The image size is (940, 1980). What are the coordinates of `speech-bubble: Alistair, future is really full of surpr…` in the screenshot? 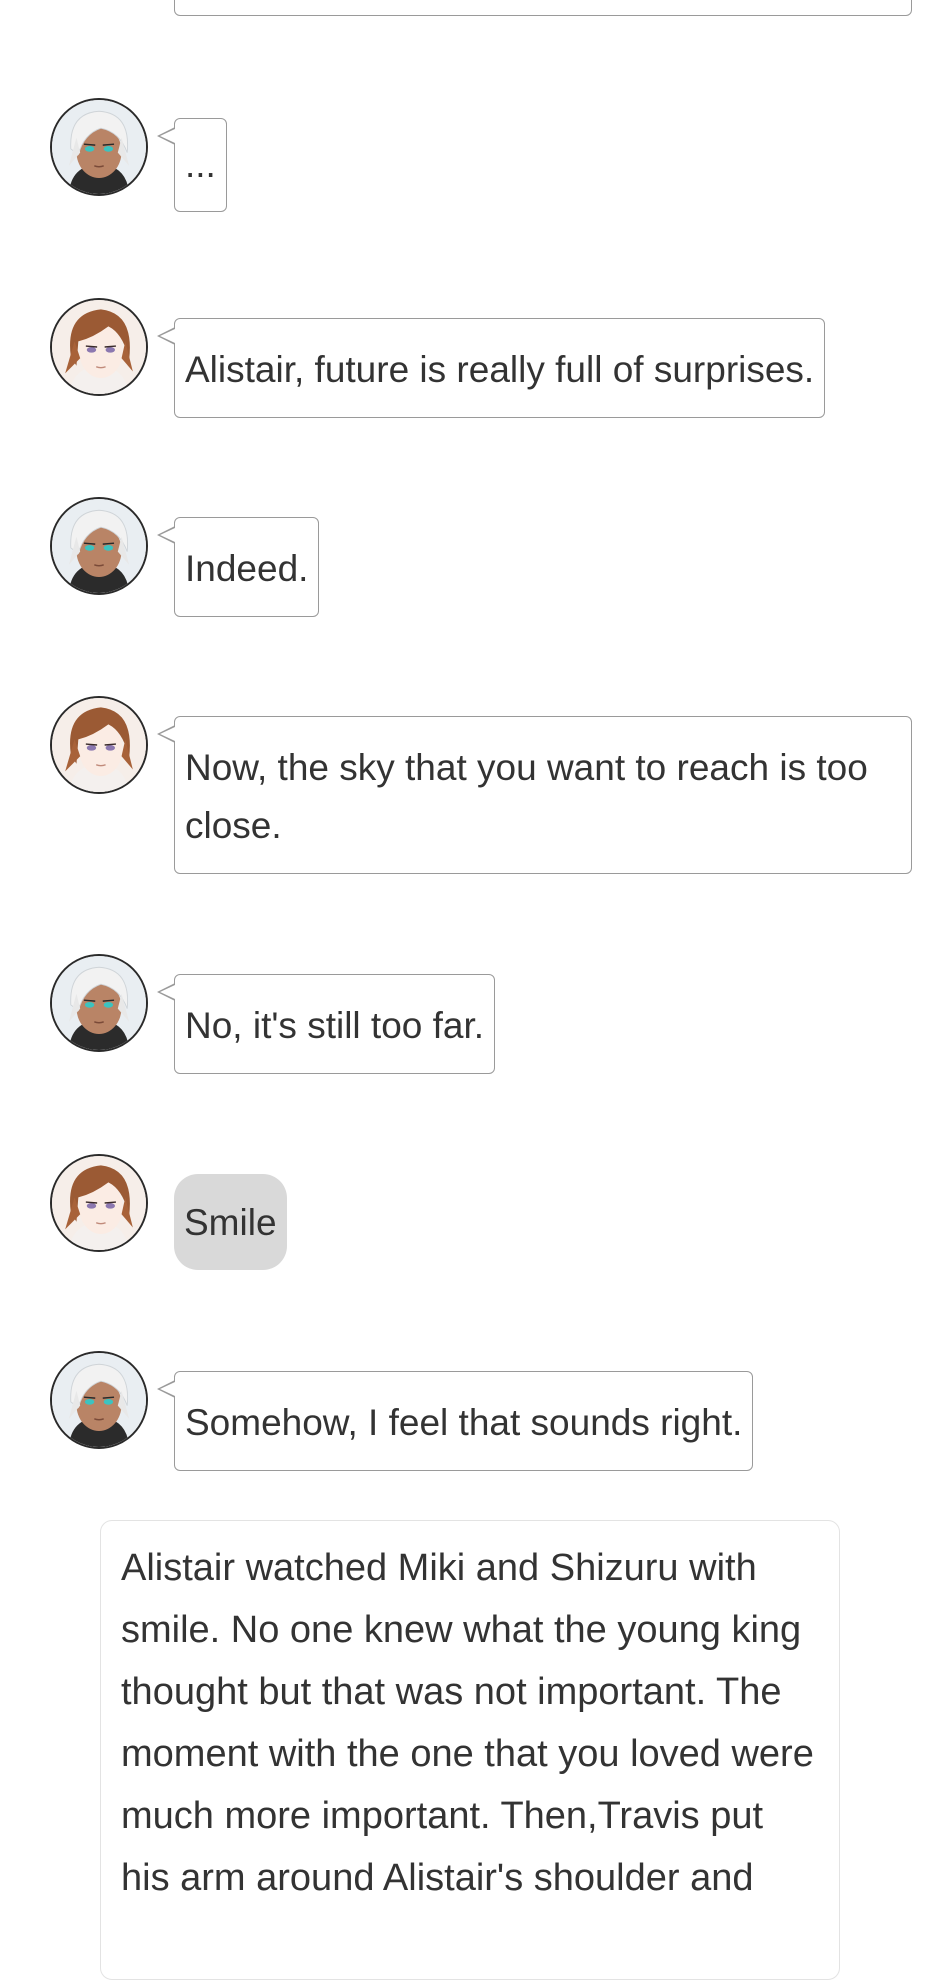 It's located at (491, 368).